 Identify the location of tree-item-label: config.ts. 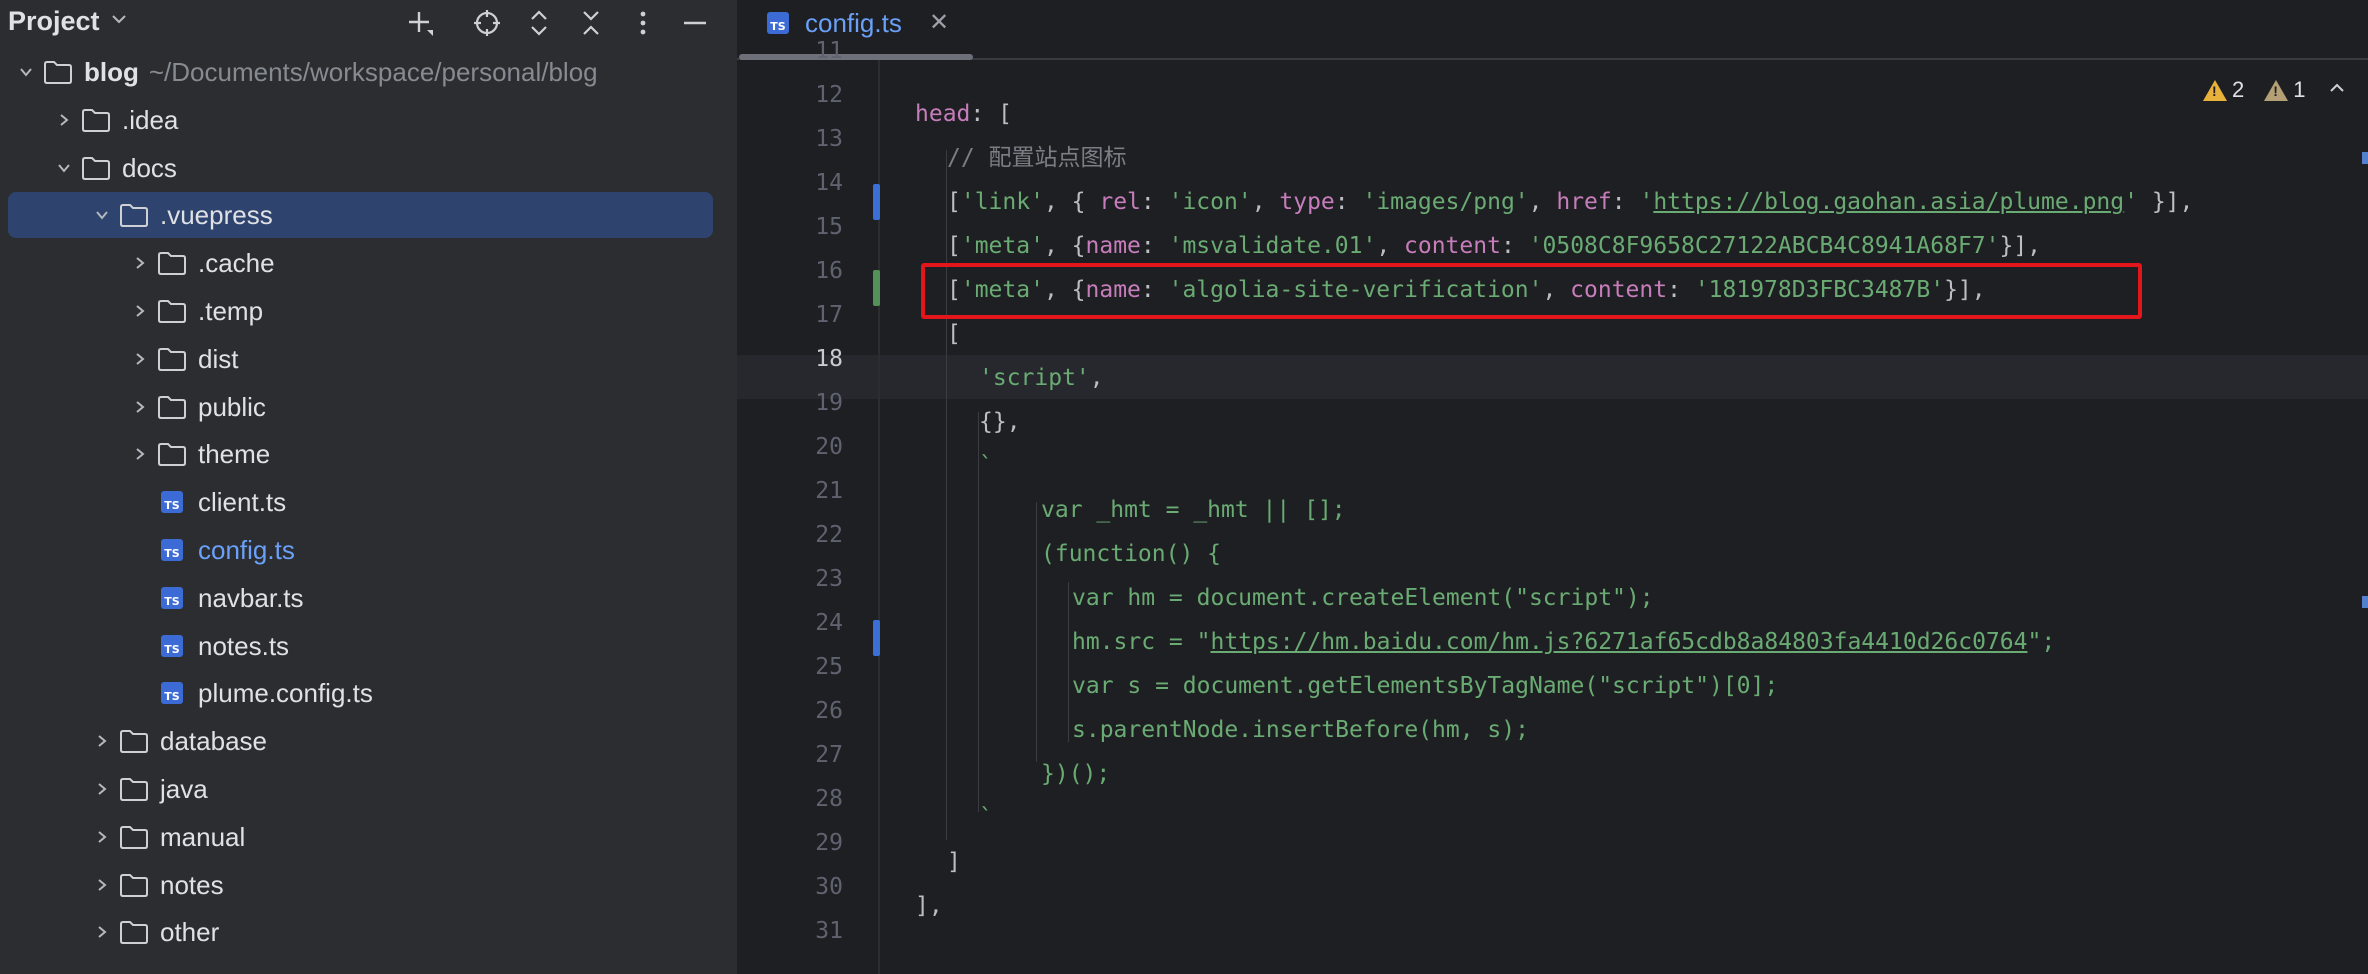
(246, 549).